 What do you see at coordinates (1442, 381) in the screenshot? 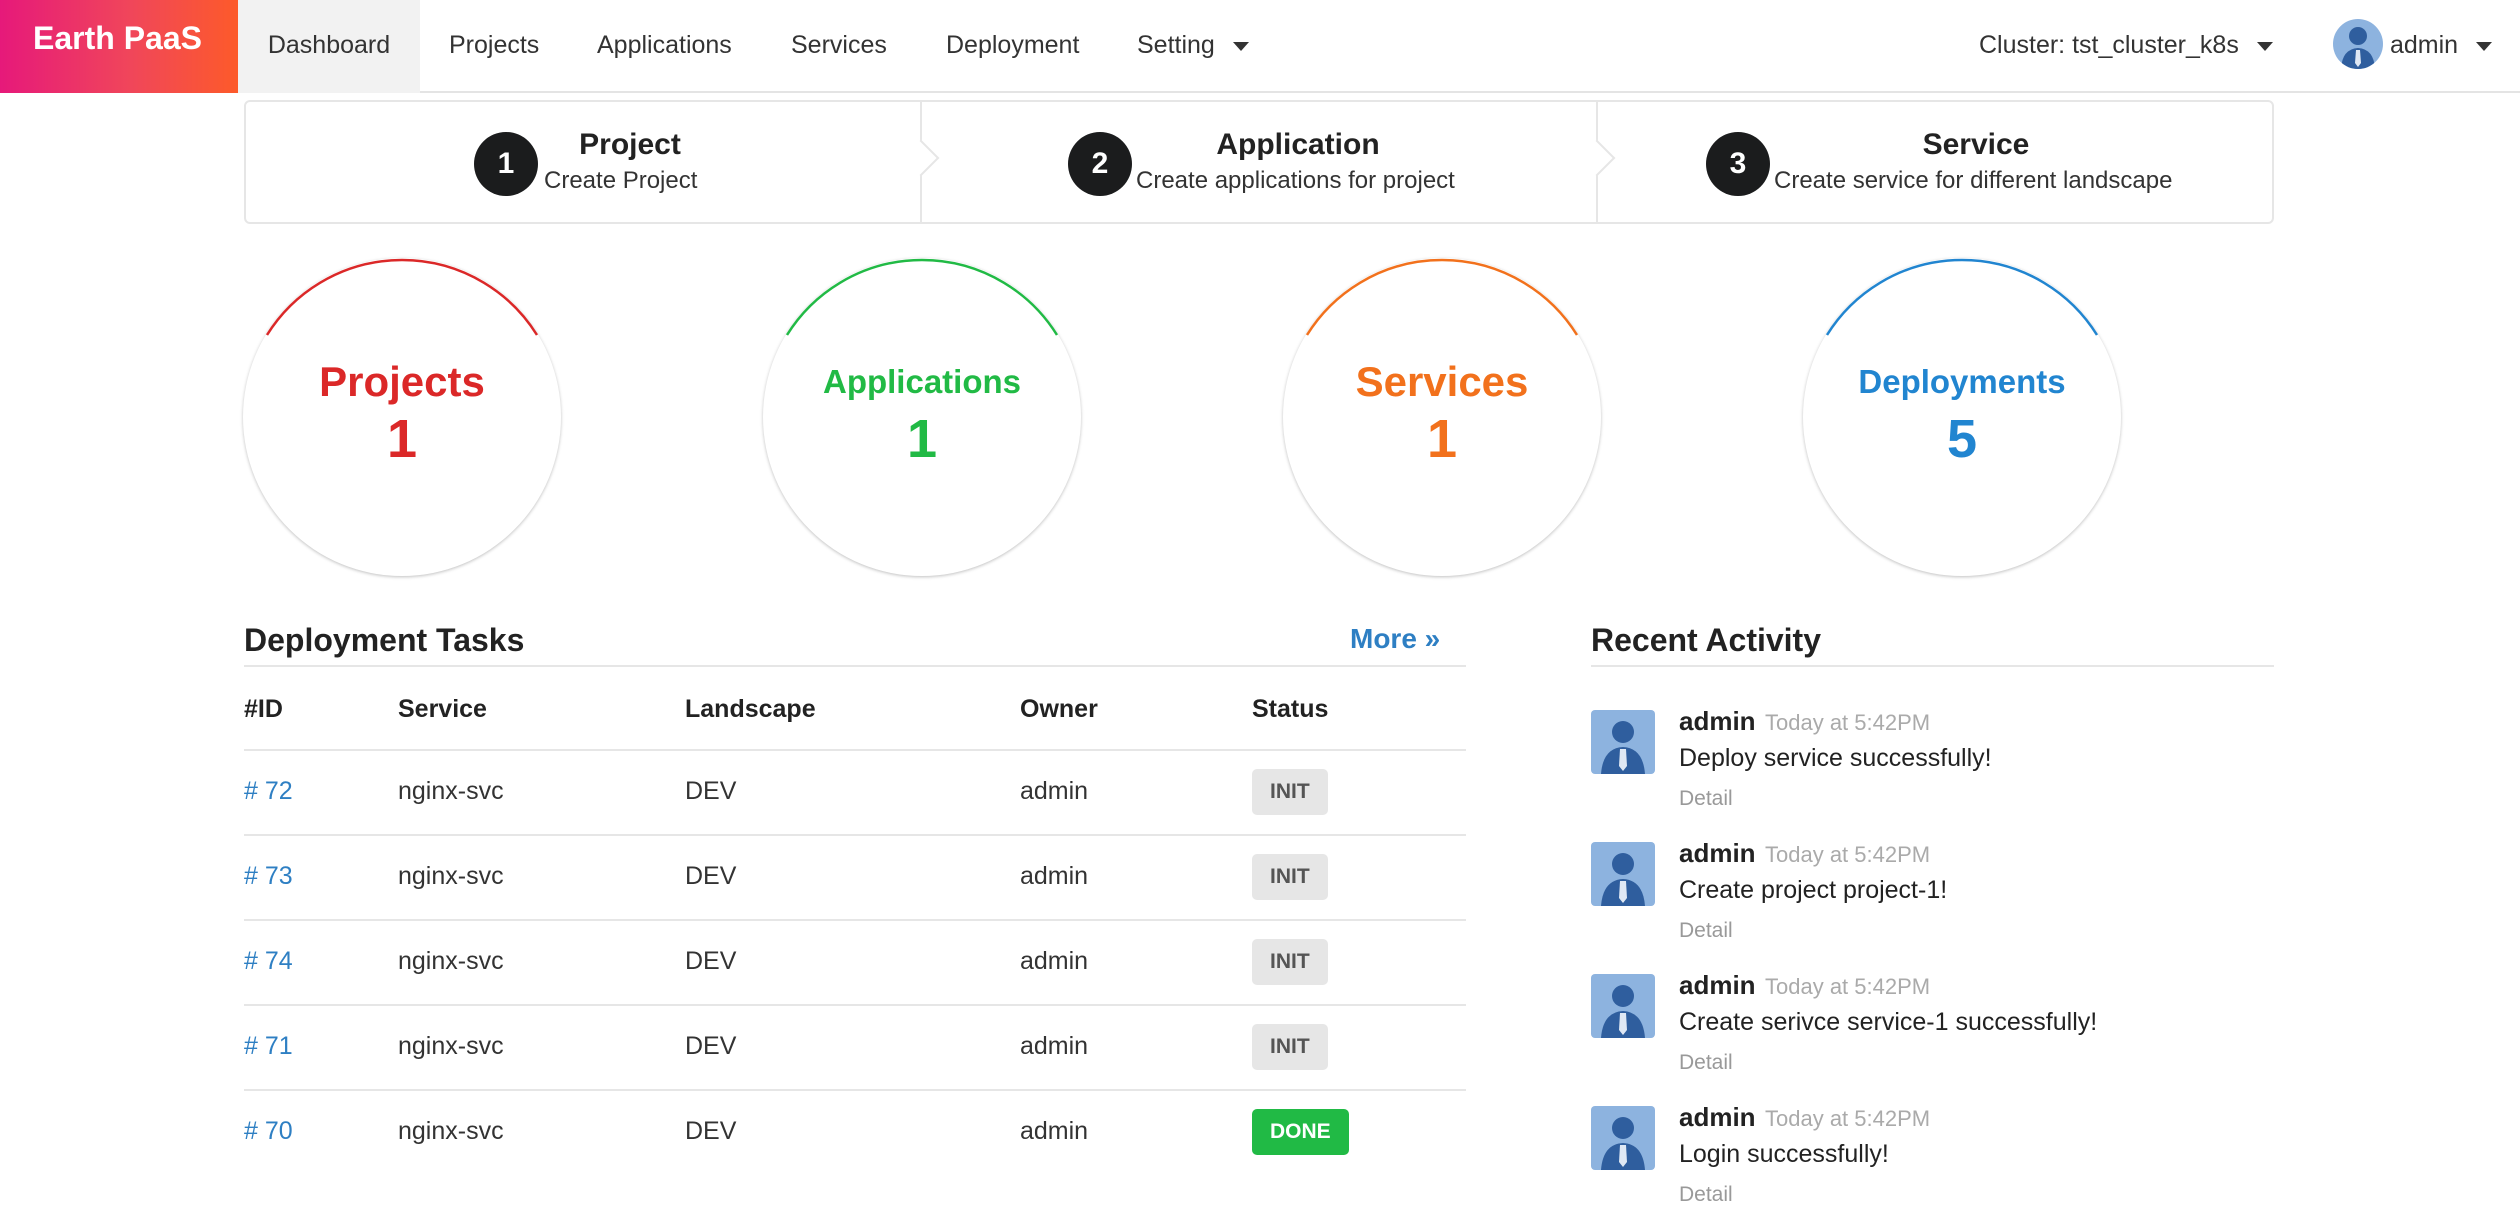
I see `stat-label: Services` at bounding box center [1442, 381].